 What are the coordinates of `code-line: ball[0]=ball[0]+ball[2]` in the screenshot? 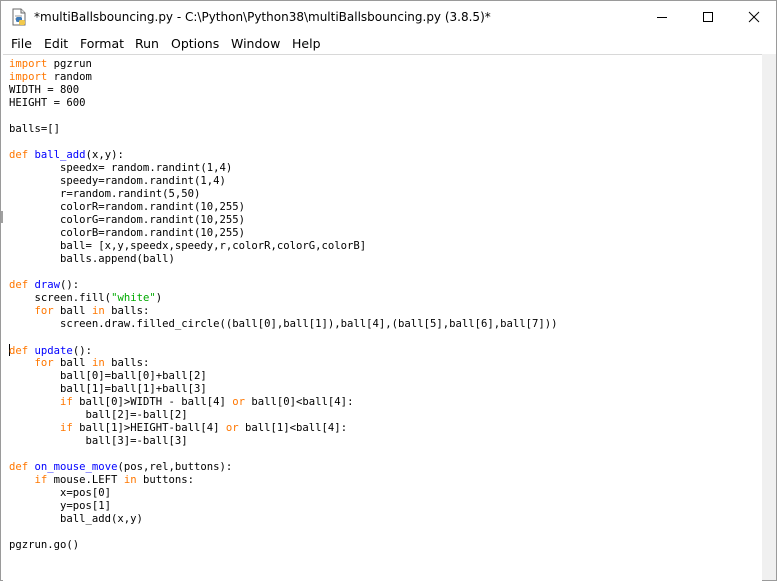 It's located at (283, 376).